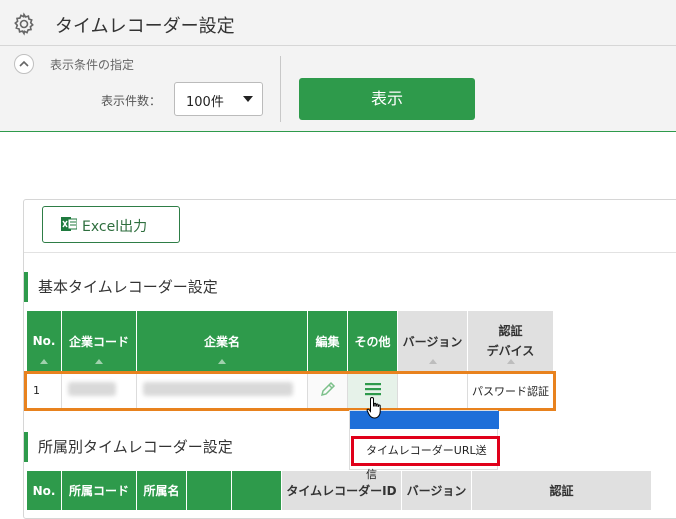 The width and height of the screenshot is (676, 519). Describe the element at coordinates (131, 101) in the screenshot. I see `count-label: 表示件数：` at that location.